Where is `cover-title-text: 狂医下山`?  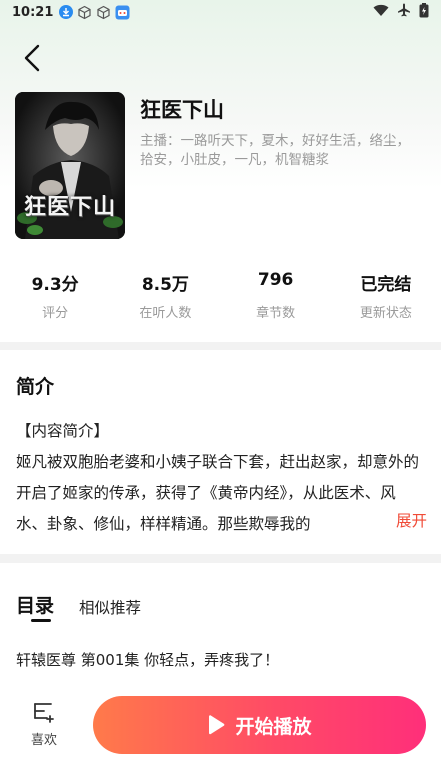
cover-title-text: 狂医下山 is located at coordinates (69, 207).